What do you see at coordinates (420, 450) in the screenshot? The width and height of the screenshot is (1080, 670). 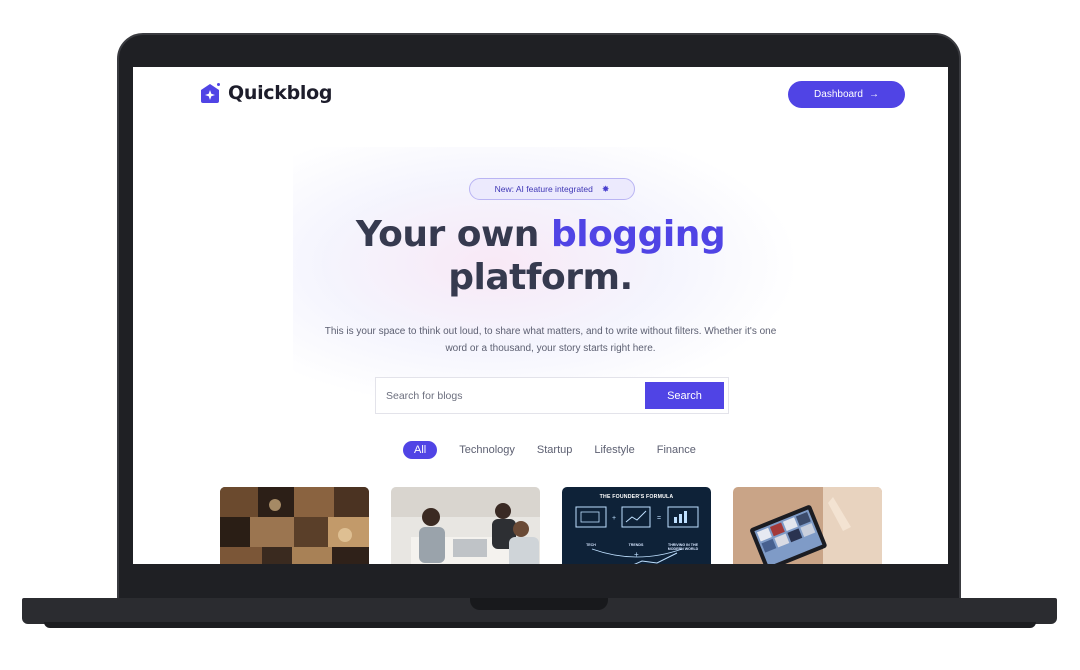 I see `filter-all: All` at bounding box center [420, 450].